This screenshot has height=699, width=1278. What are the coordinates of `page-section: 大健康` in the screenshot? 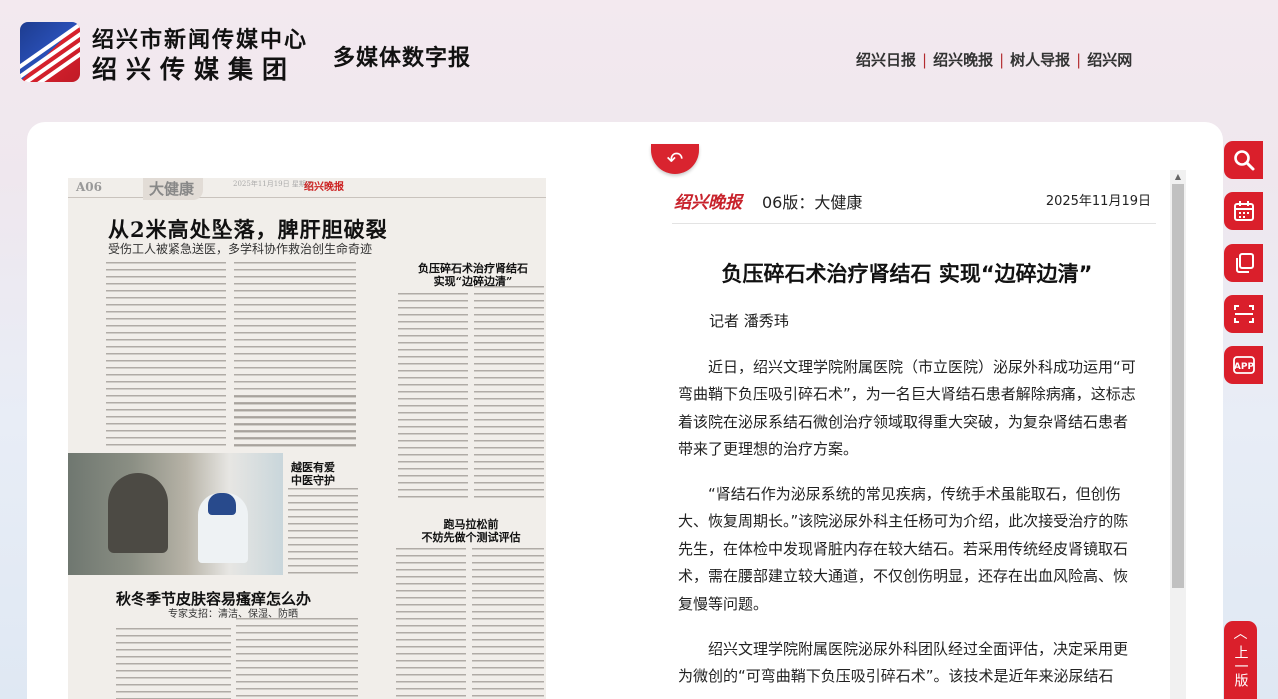 It's located at (173, 189).